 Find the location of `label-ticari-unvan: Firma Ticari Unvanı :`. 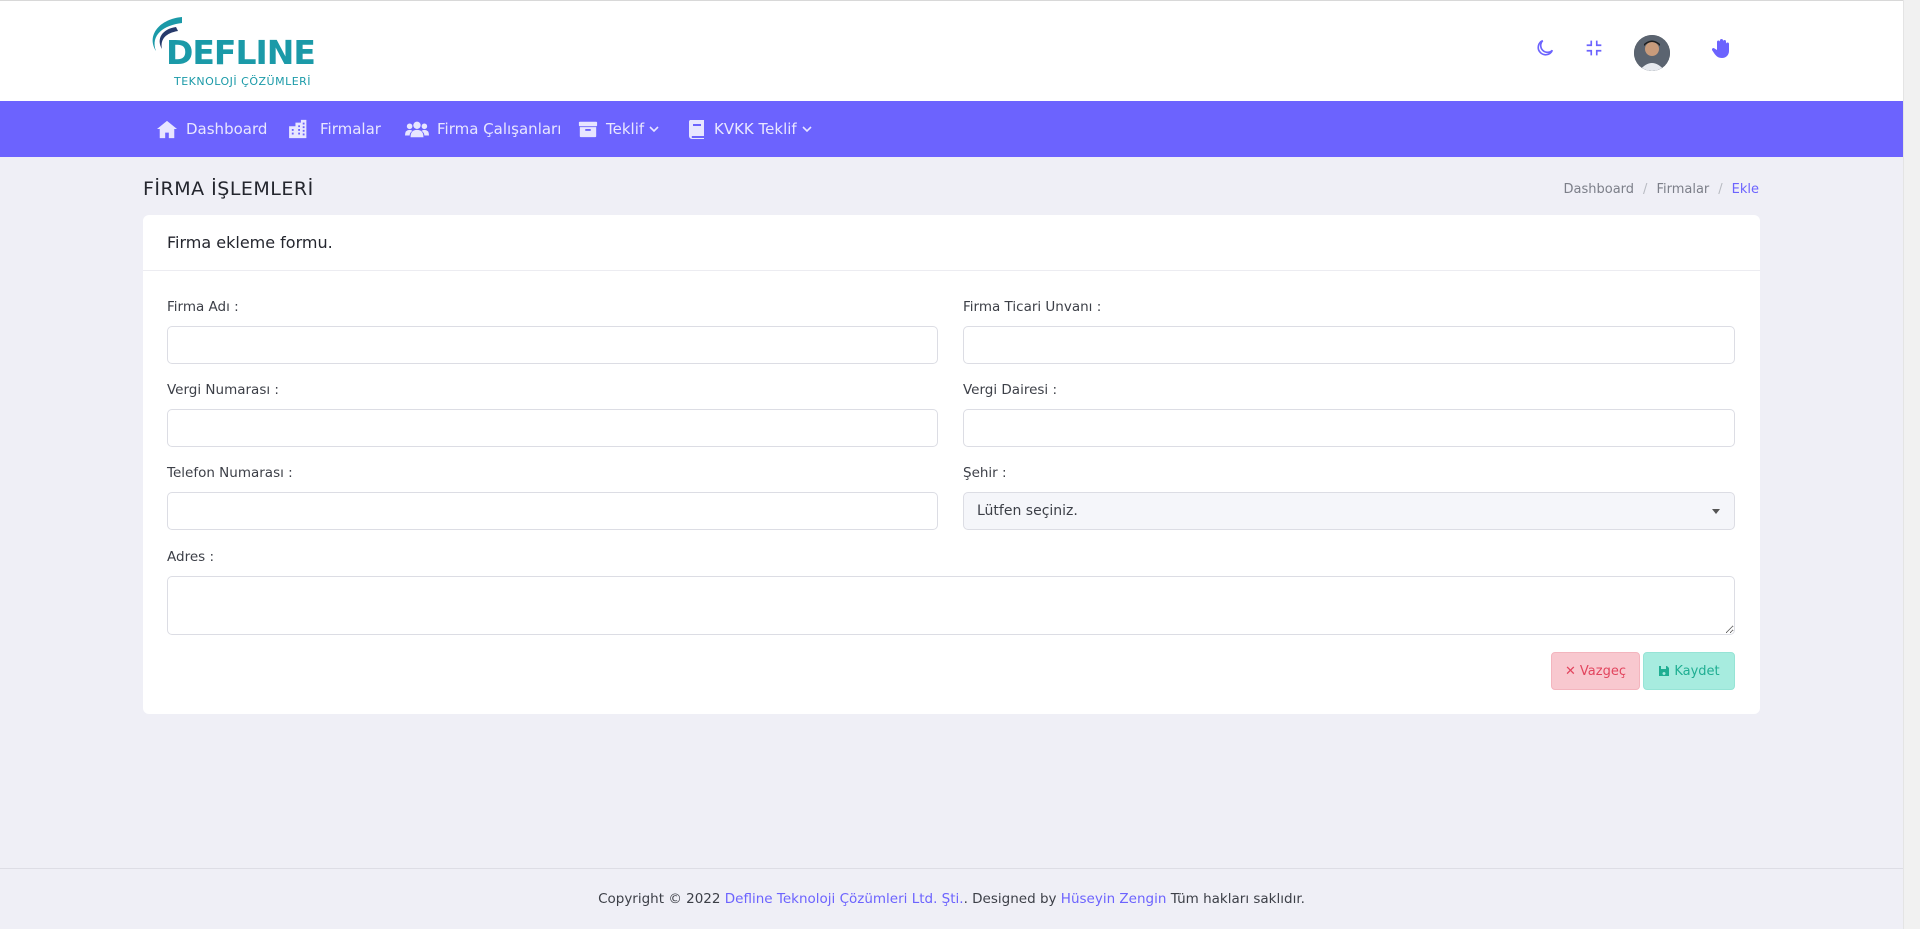

label-ticari-unvan: Firma Ticari Unvanı : is located at coordinates (1032, 307).